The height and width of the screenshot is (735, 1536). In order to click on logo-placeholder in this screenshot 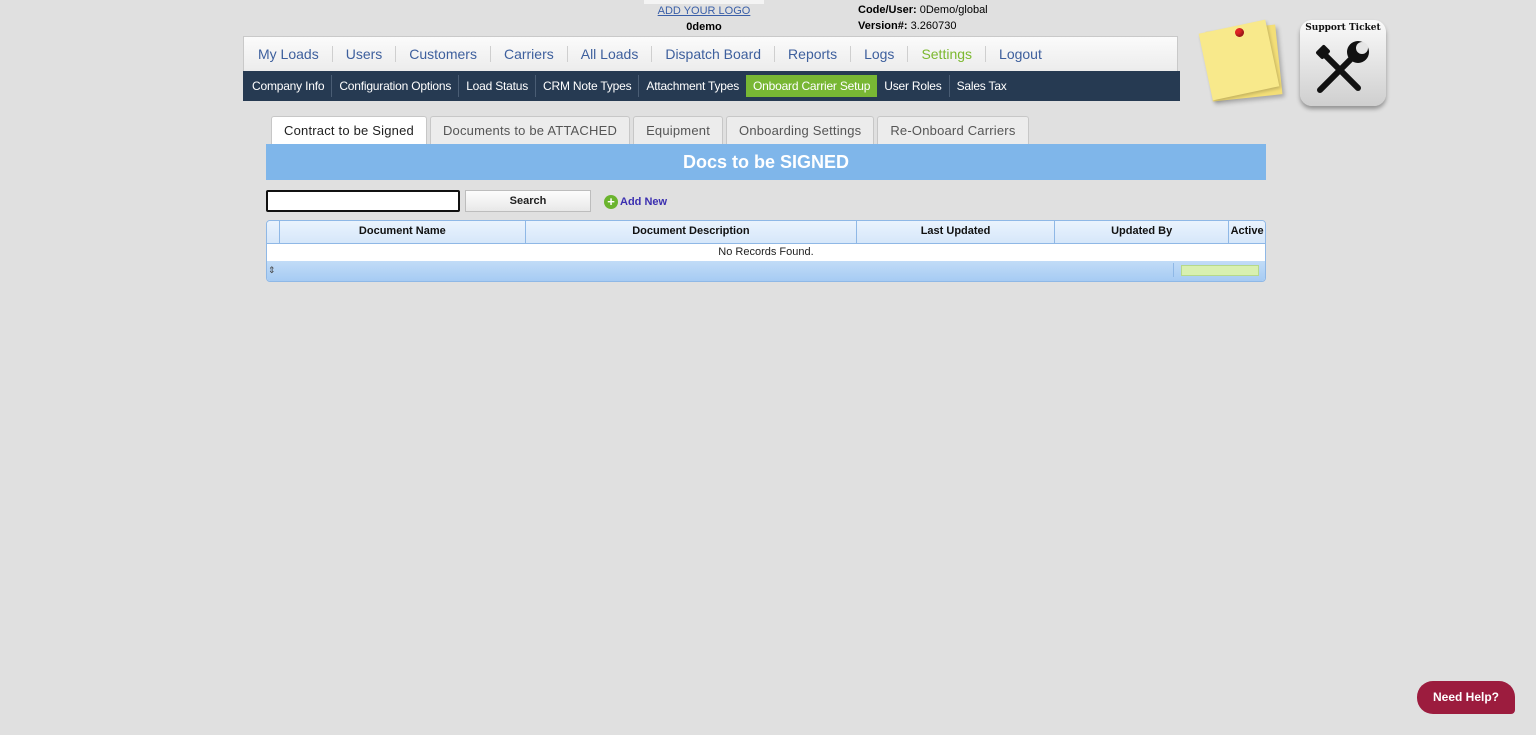, I will do `click(704, 2)`.